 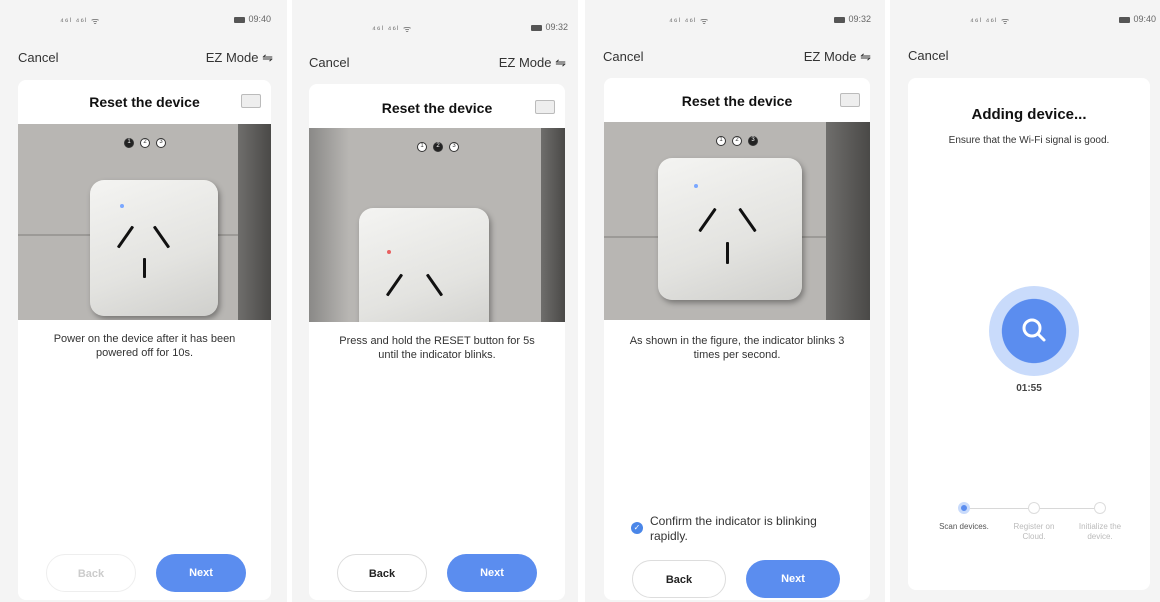 What do you see at coordinates (1034, 531) in the screenshot?
I see `progress-step-label: Register on Cloud.` at bounding box center [1034, 531].